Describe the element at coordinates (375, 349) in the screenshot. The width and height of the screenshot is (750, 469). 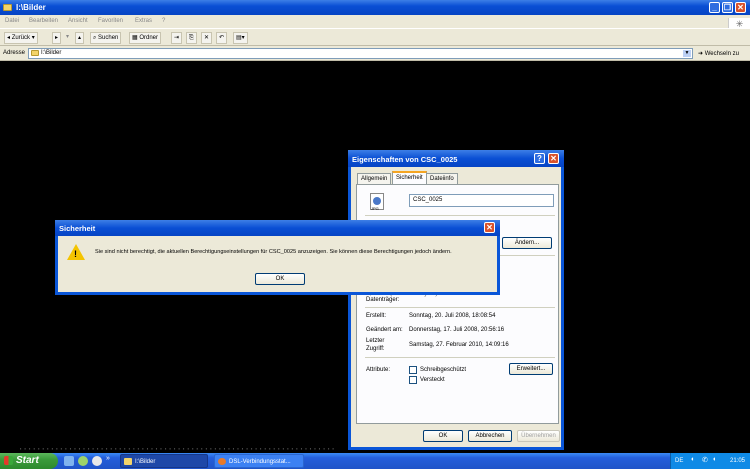
I see `accessed-label-2: Zugriff:` at that location.